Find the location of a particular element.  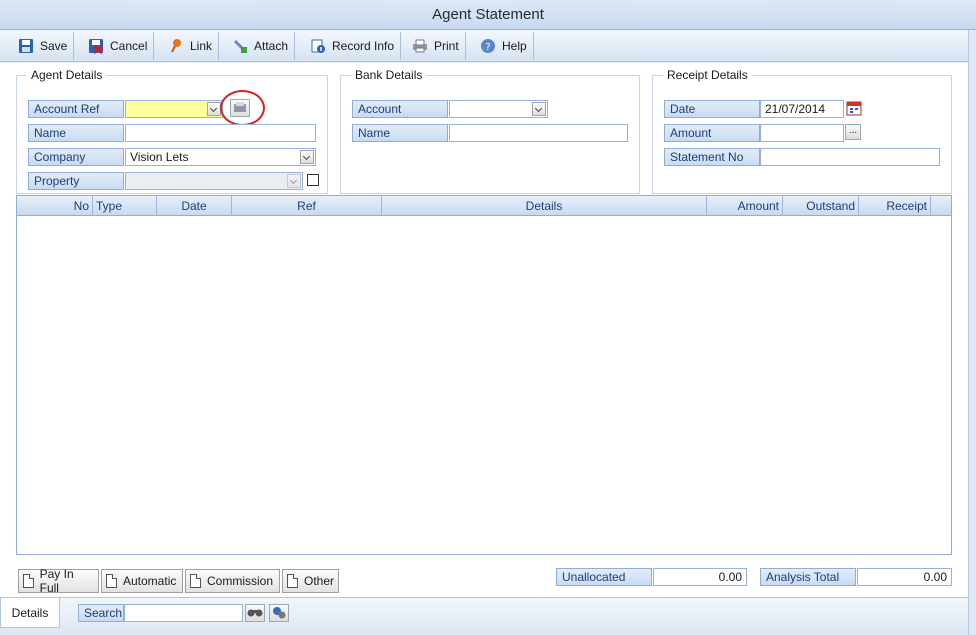

company-dropdown: Vision Lets is located at coordinates (220, 157).